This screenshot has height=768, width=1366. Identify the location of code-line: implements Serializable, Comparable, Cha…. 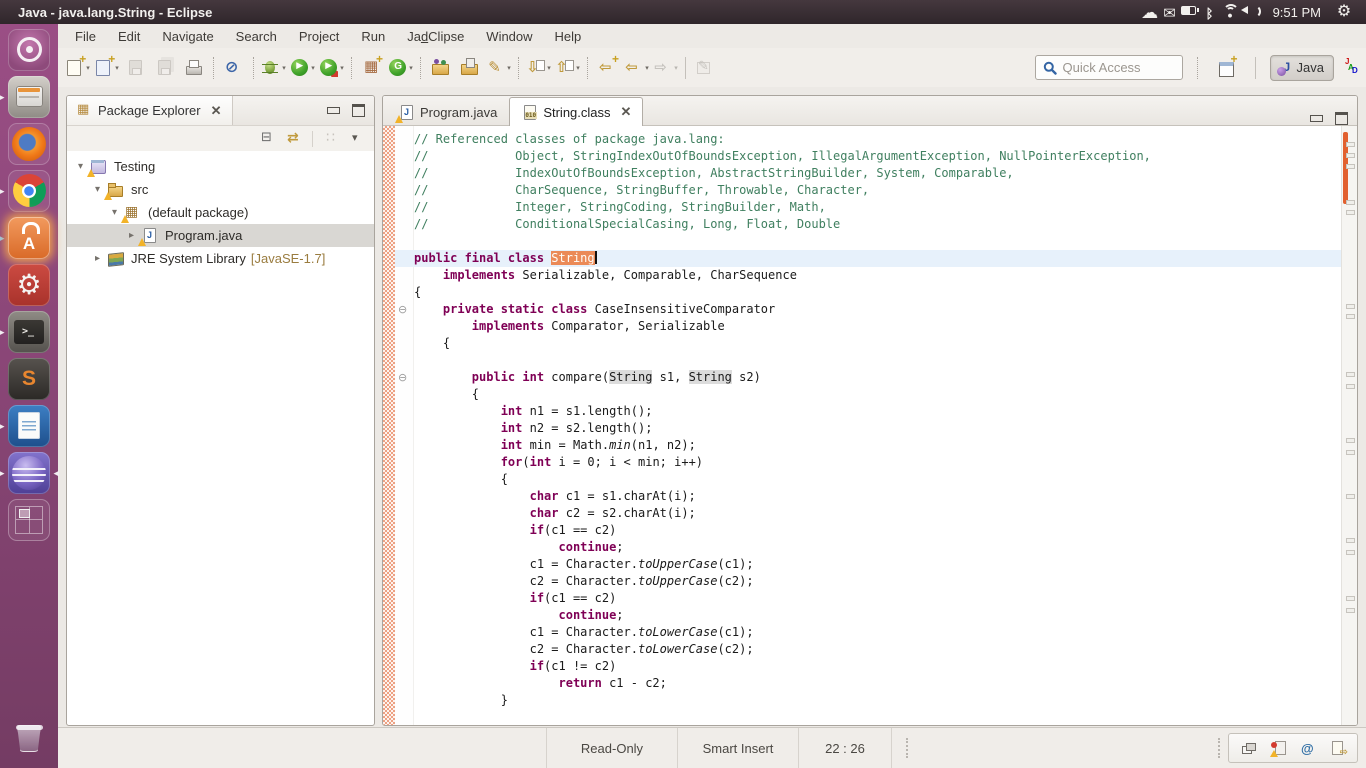
(878, 275).